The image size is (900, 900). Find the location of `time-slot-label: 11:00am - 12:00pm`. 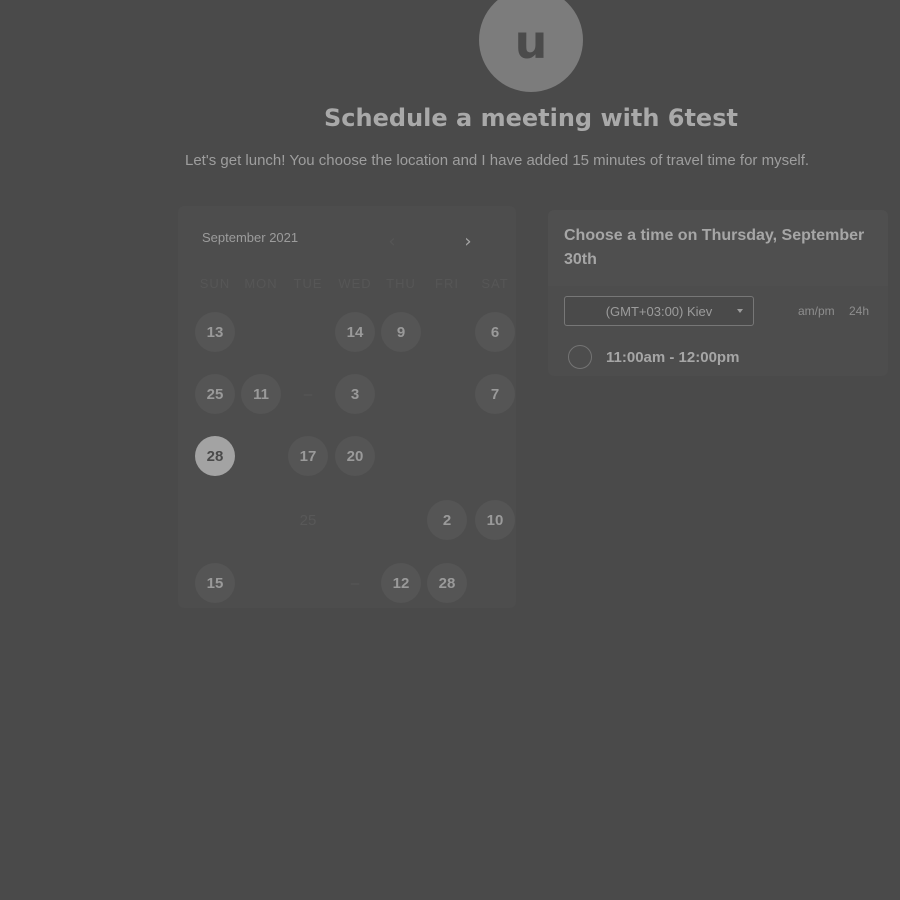

time-slot-label: 11:00am - 12:00pm is located at coordinates (673, 357).